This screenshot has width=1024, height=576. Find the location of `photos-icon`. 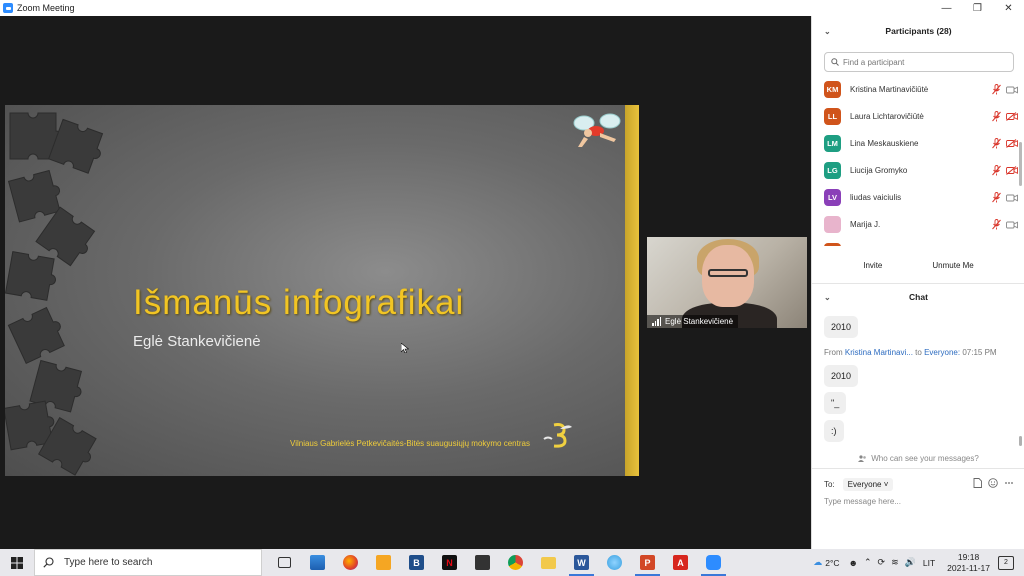

photos-icon is located at coordinates (317, 562).